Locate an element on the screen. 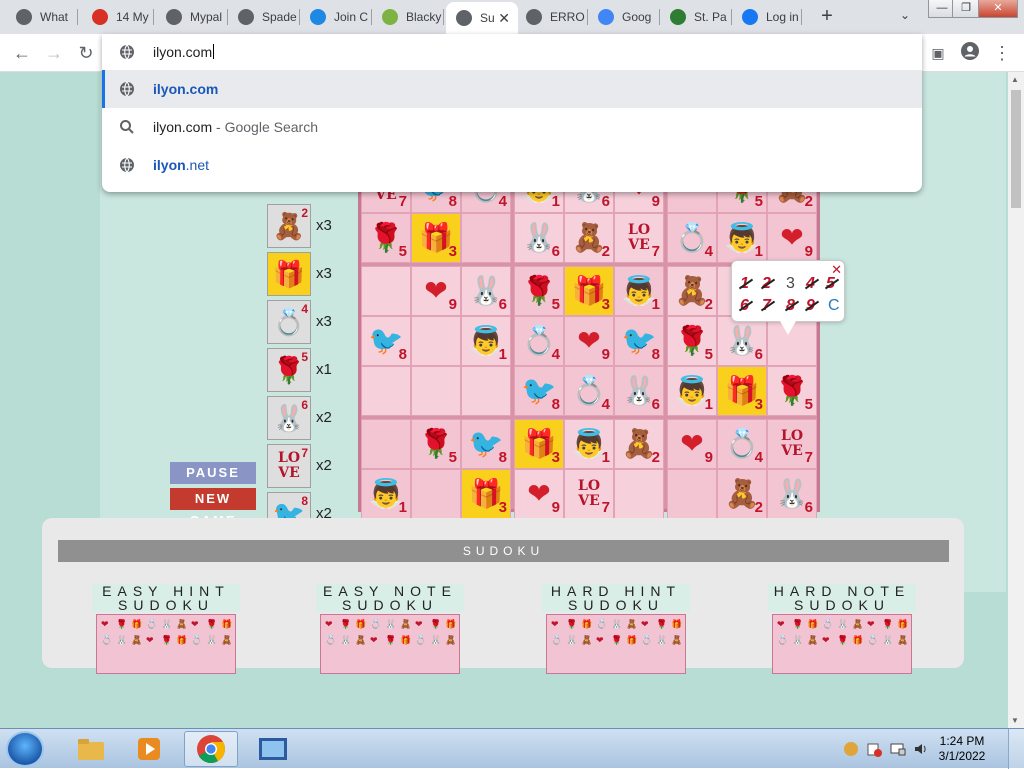 The image size is (1024, 769). scrollbar-thumb is located at coordinates (1016, 149).